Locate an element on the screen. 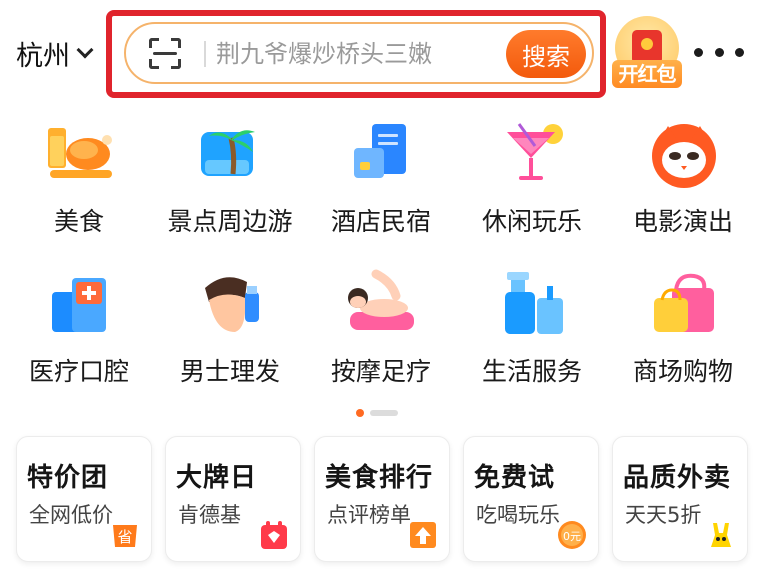  cocktail-icon is located at coordinates (535, 151).